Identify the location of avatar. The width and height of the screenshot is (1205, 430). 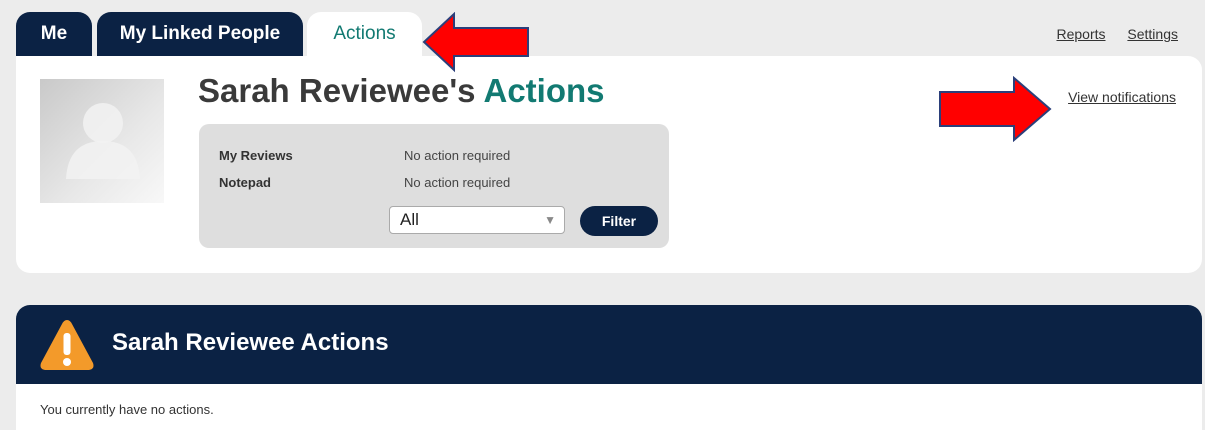
(102, 141).